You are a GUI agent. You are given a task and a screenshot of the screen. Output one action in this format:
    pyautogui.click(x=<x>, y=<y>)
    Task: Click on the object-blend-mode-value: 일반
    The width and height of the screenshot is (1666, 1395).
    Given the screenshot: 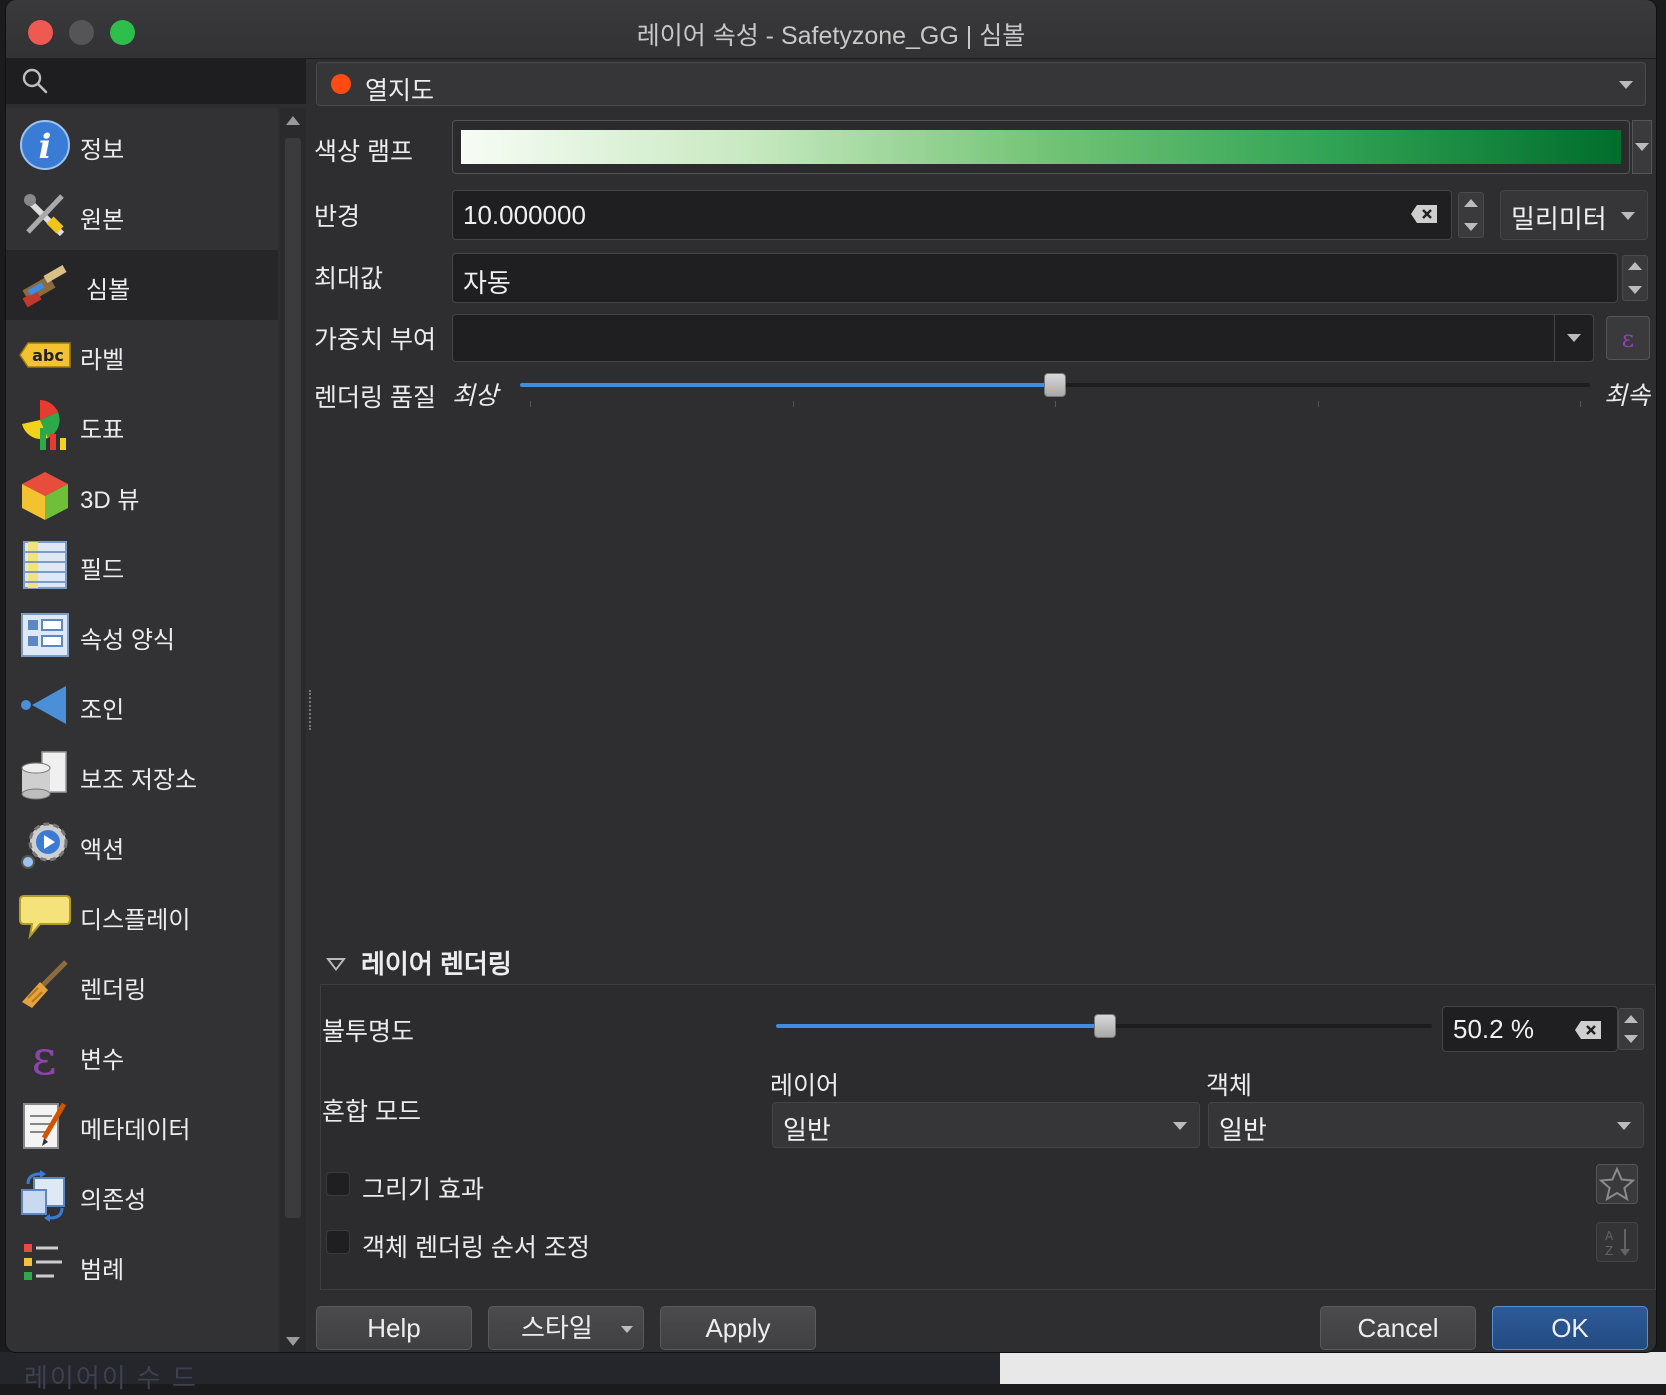 What is the action you would take?
    pyautogui.click(x=1243, y=1130)
    